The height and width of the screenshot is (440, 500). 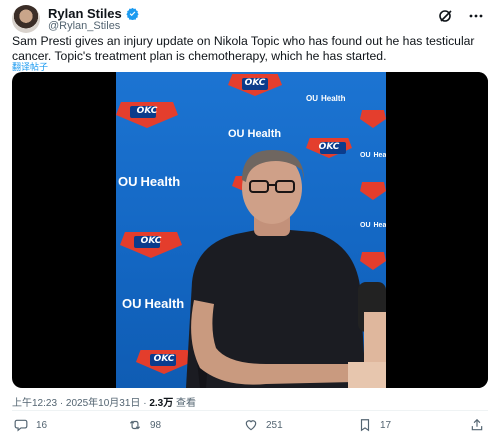 I want to click on author-name: Rylan Stiles, so click(x=85, y=13).